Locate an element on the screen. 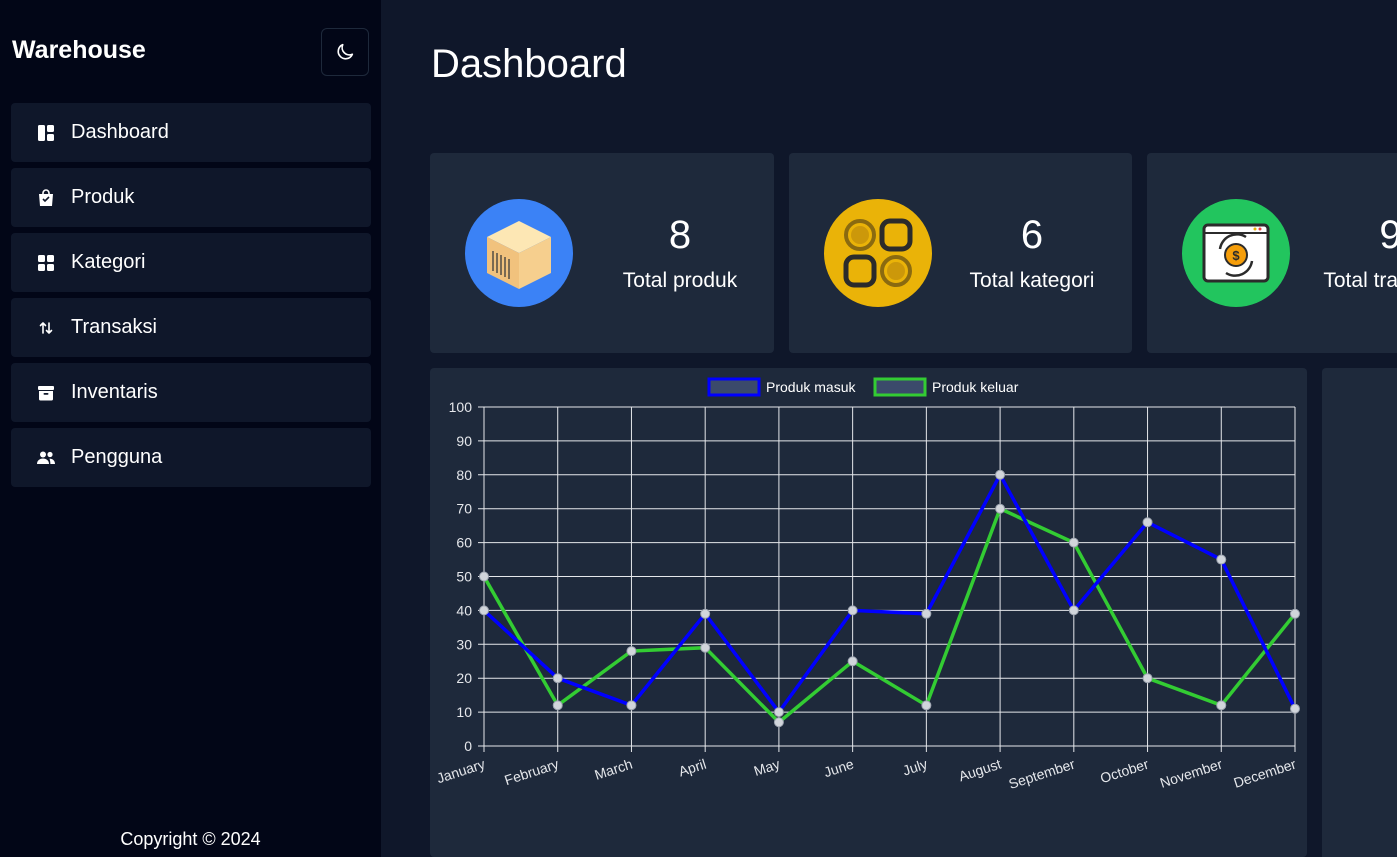 This screenshot has width=1397, height=857. x-tick-label: August is located at coordinates (980, 770).